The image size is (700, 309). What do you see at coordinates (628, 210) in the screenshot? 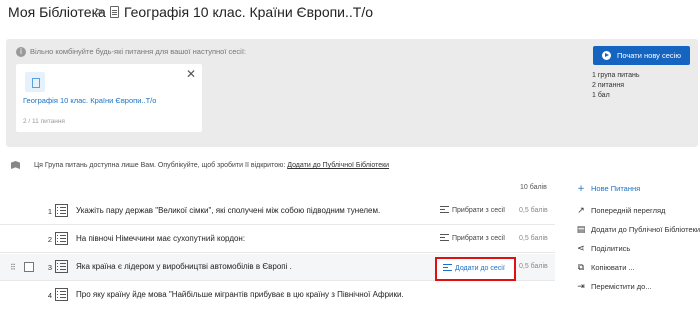
I see `preview-label: Попередній перегляд` at bounding box center [628, 210].